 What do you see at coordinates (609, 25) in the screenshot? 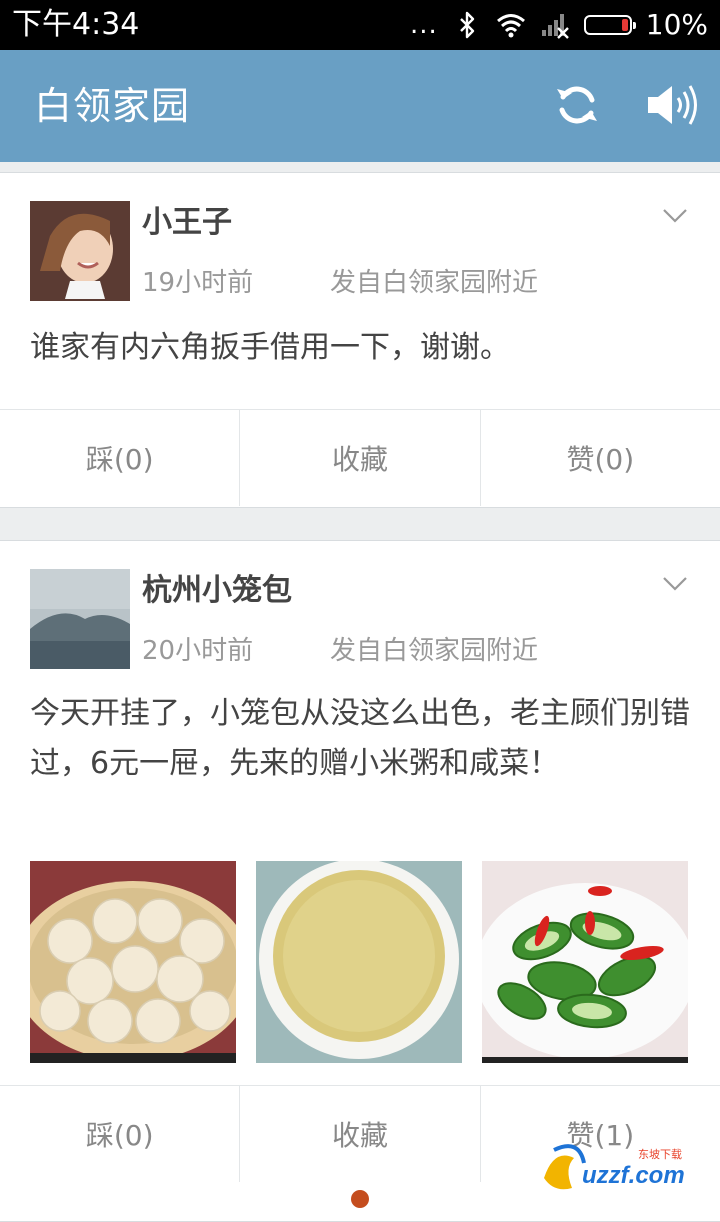
I see `battery-icon` at bounding box center [609, 25].